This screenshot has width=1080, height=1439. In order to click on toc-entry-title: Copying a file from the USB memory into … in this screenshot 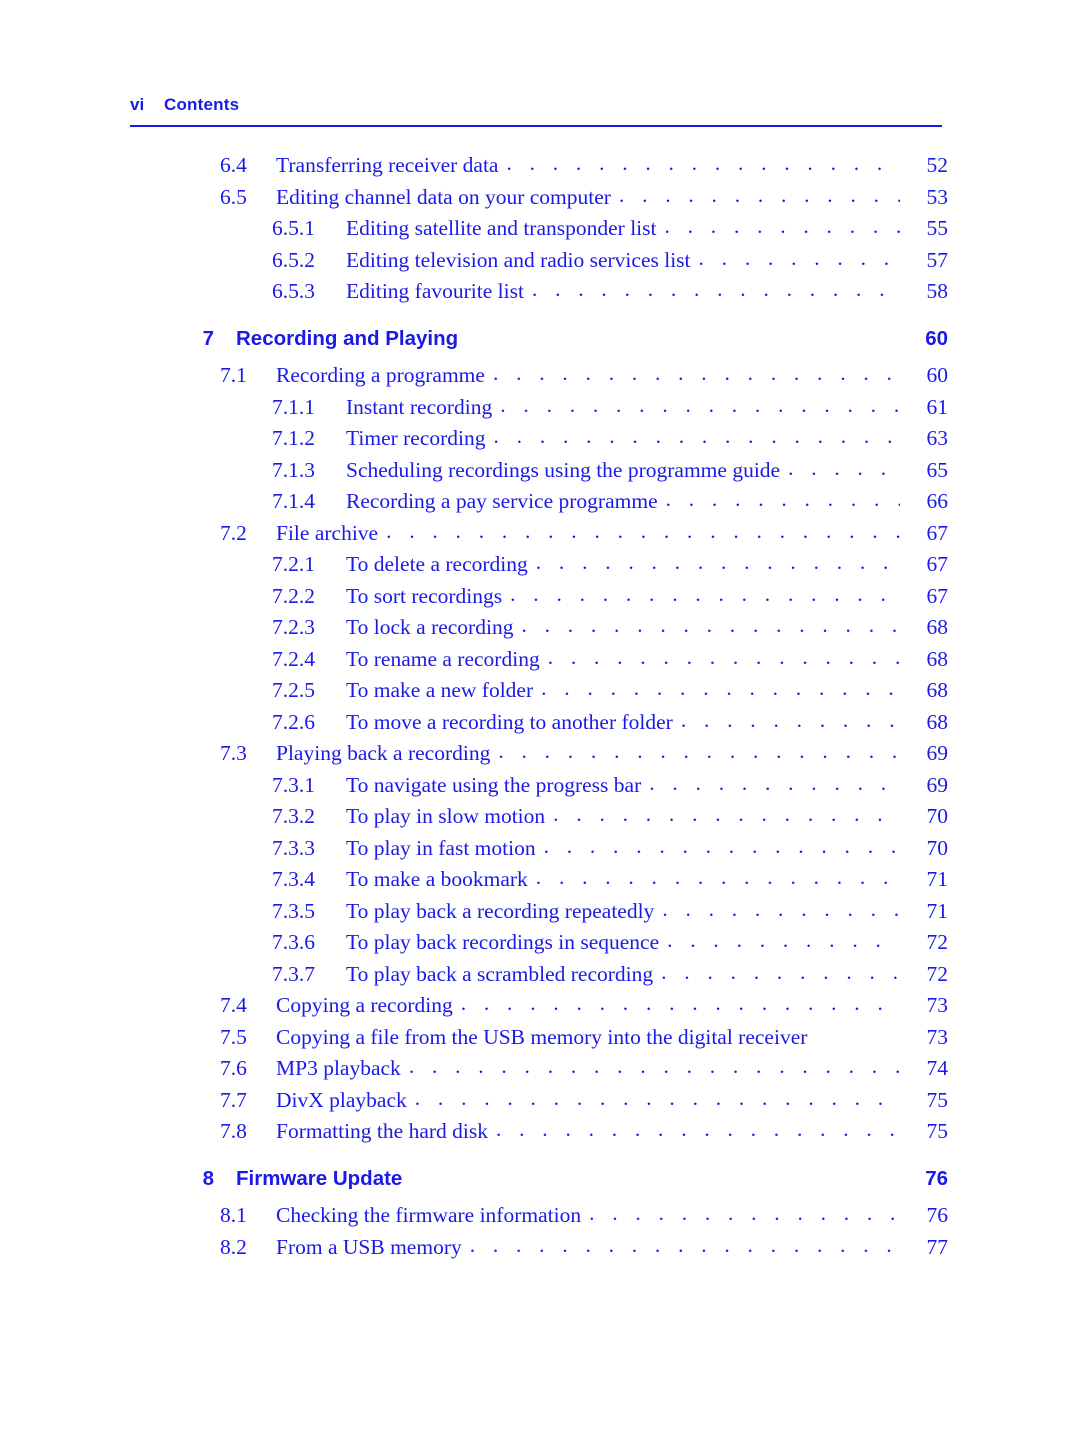, I will do `click(542, 1036)`.